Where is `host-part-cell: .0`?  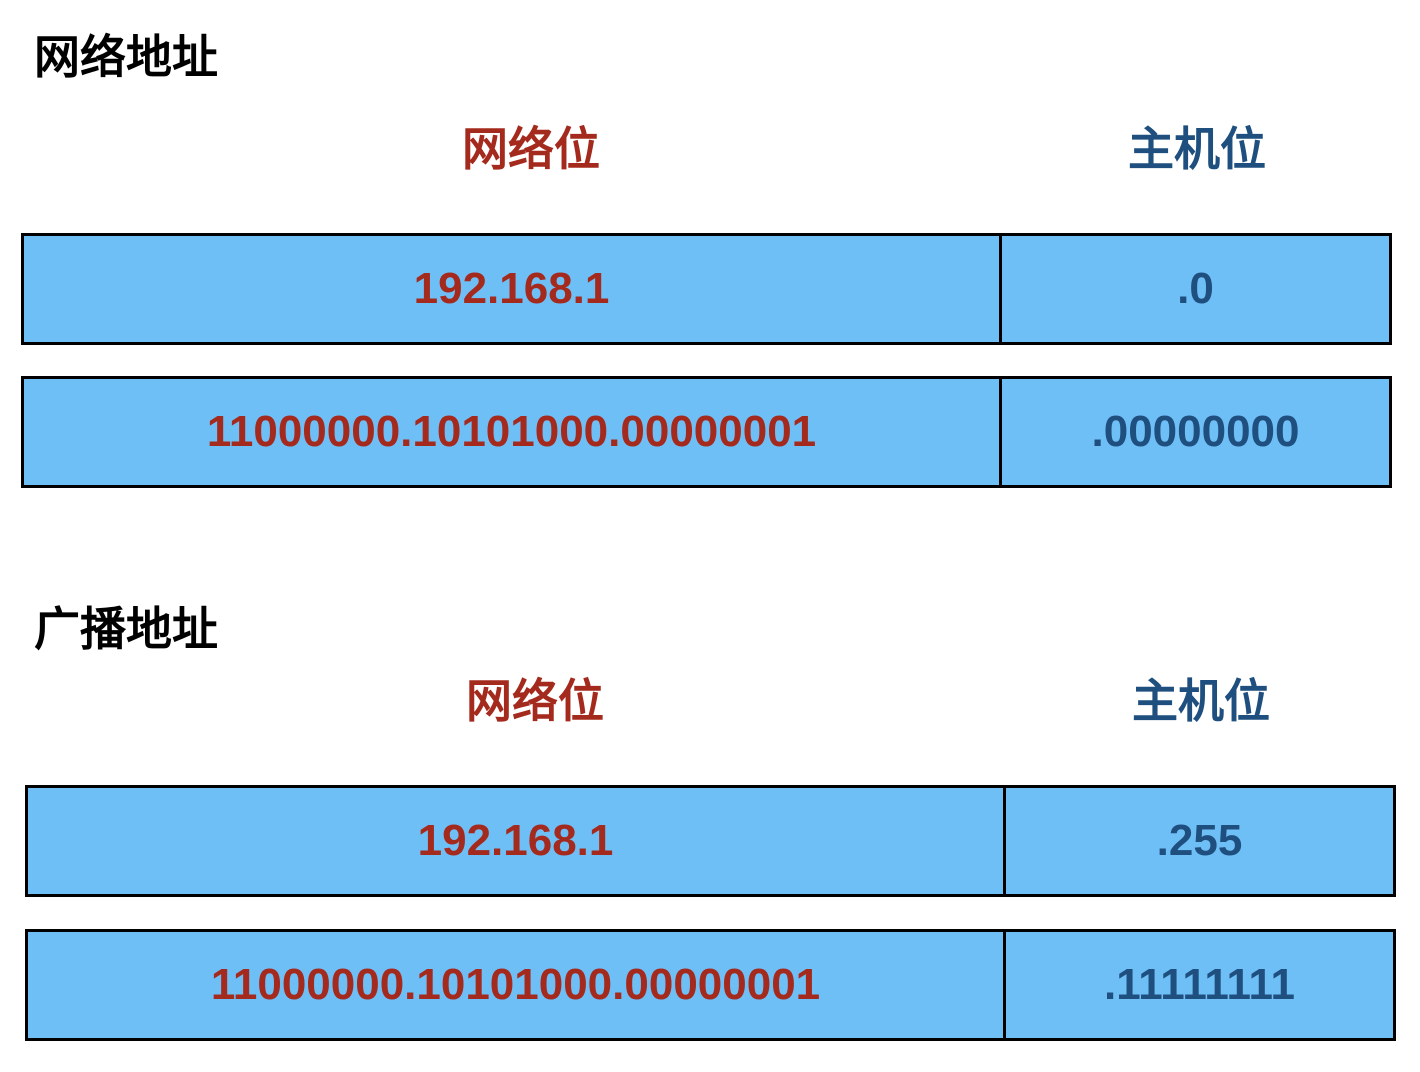
host-part-cell: .0 is located at coordinates (1195, 289).